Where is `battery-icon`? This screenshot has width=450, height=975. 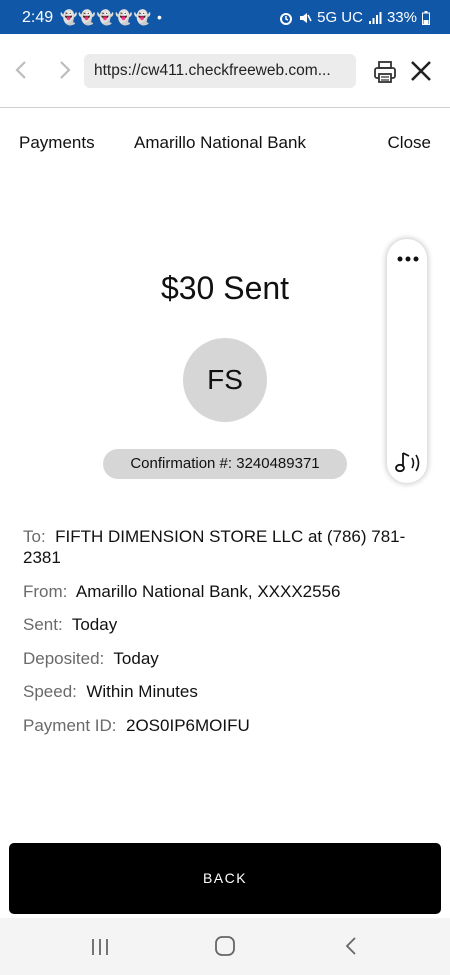 battery-icon is located at coordinates (426, 17).